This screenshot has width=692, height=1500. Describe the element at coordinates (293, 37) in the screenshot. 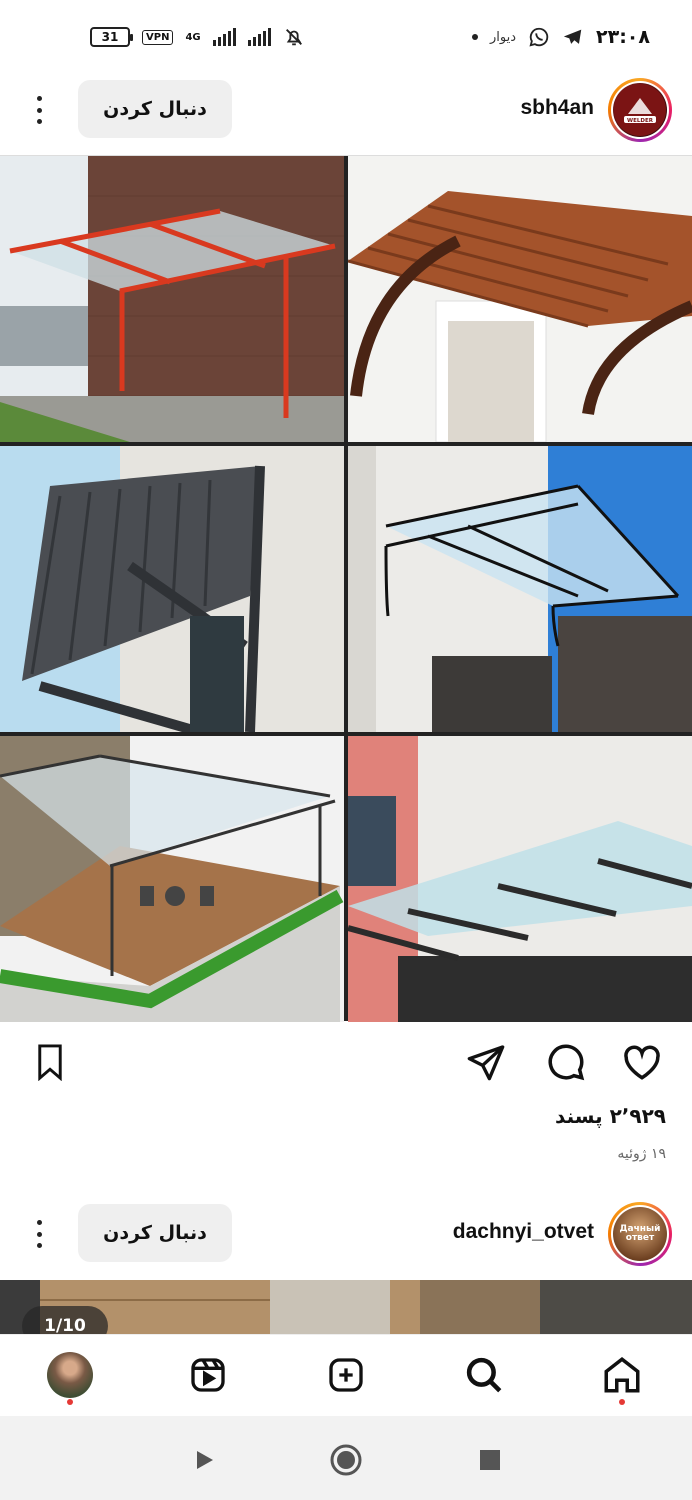

I see `muted-bell-icon` at that location.